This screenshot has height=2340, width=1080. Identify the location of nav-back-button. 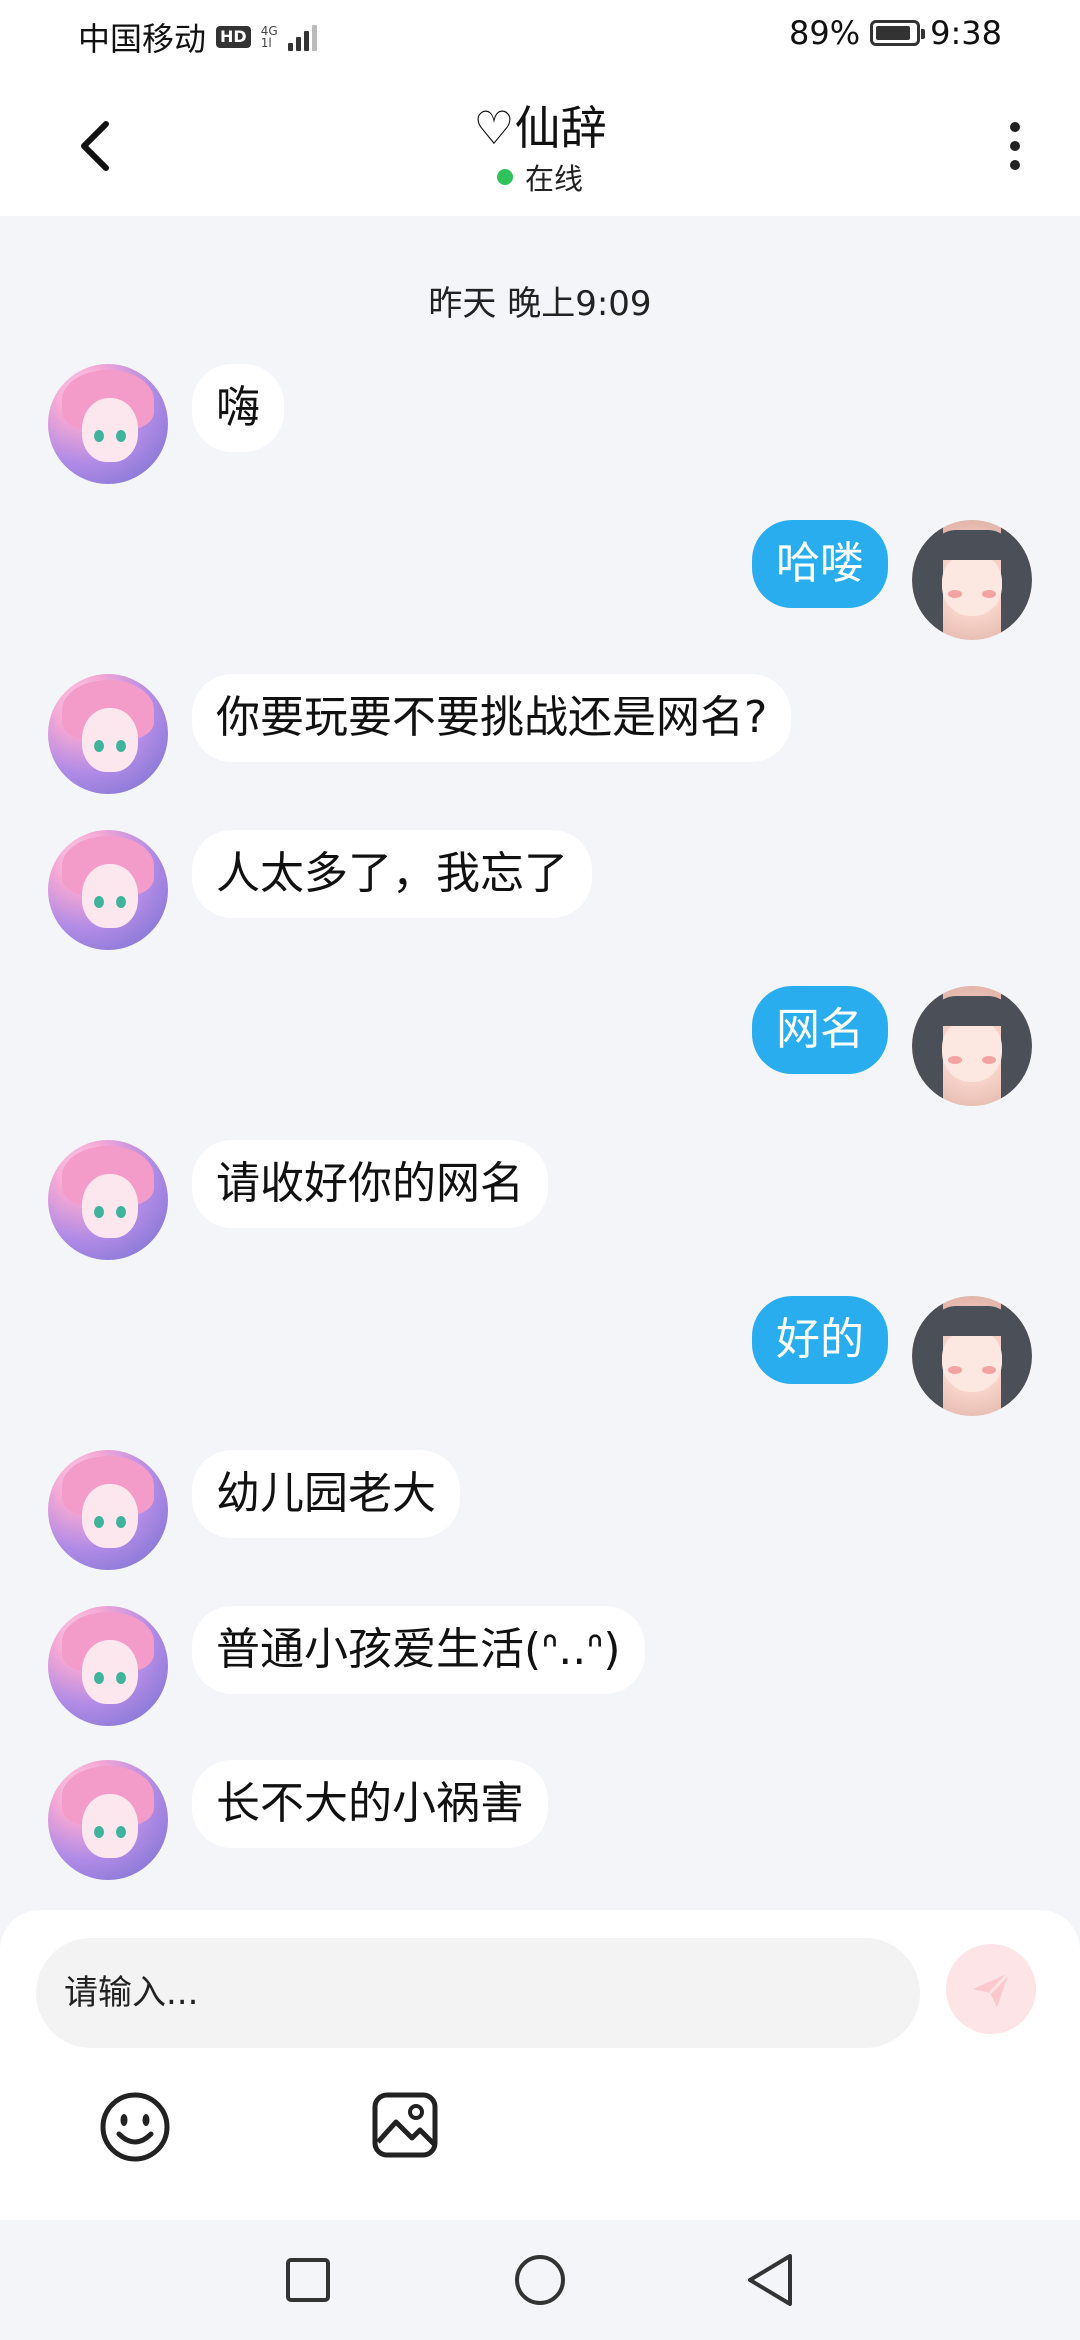
(770, 2280).